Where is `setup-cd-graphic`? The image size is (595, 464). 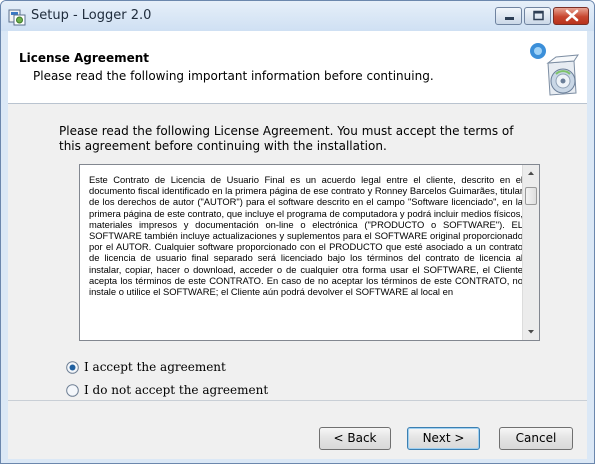 setup-cd-graphic is located at coordinates (553, 72).